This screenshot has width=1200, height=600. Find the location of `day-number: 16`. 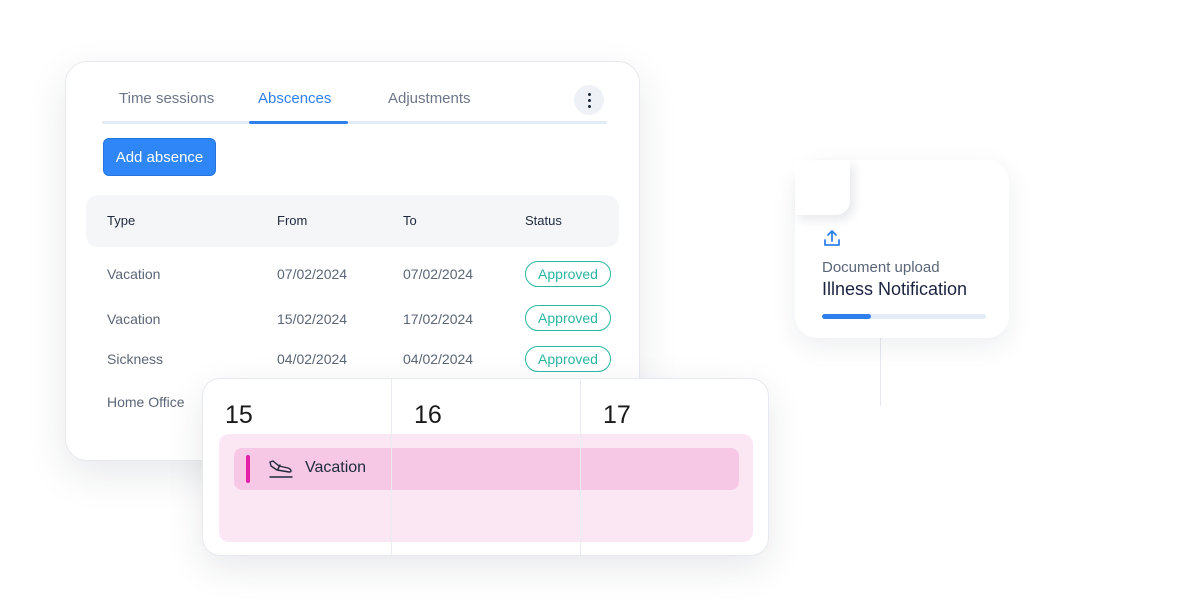

day-number: 16 is located at coordinates (428, 415).